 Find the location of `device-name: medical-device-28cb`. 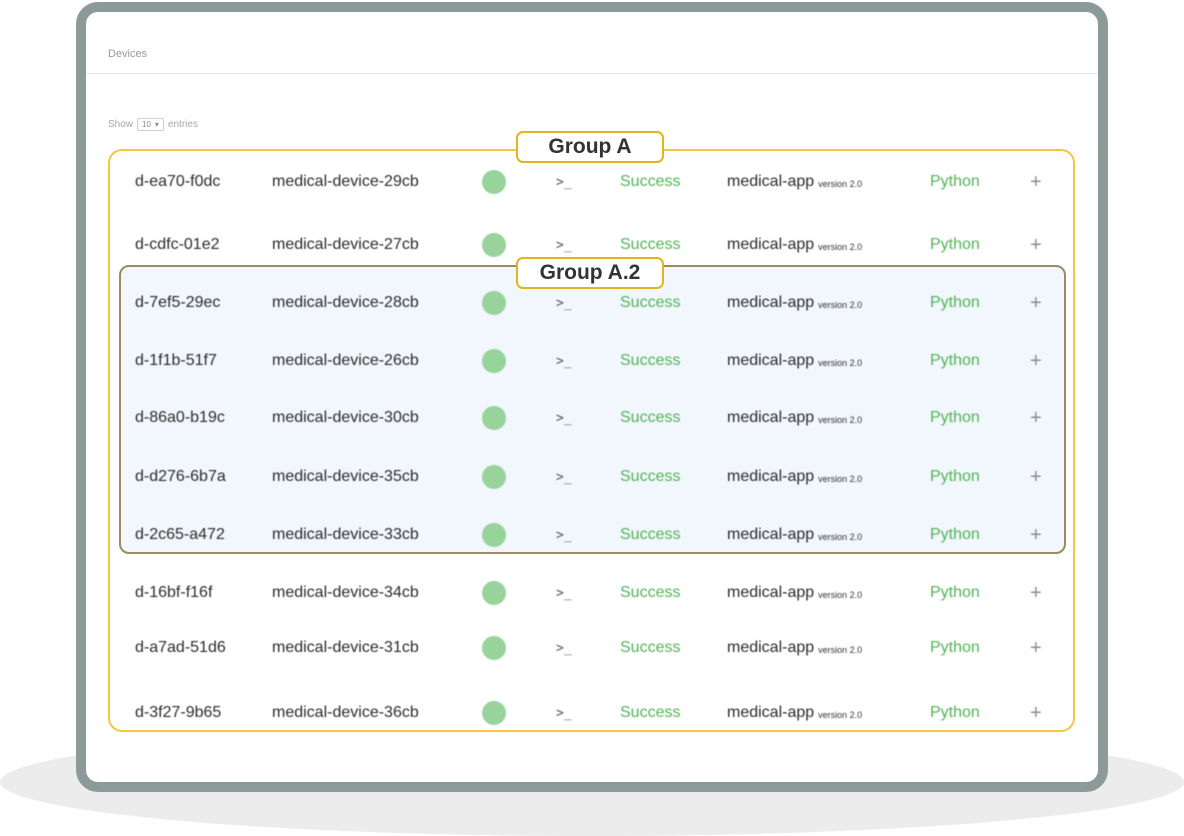

device-name: medical-device-28cb is located at coordinates (345, 303).